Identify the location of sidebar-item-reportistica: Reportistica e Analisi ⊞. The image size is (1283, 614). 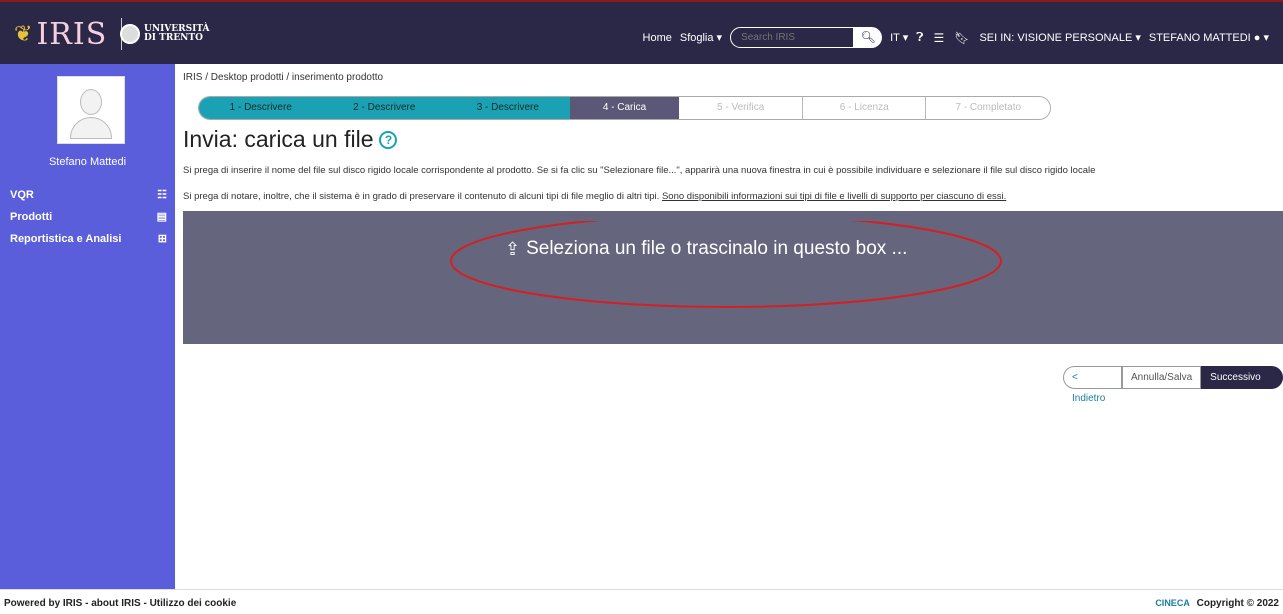
(87, 239).